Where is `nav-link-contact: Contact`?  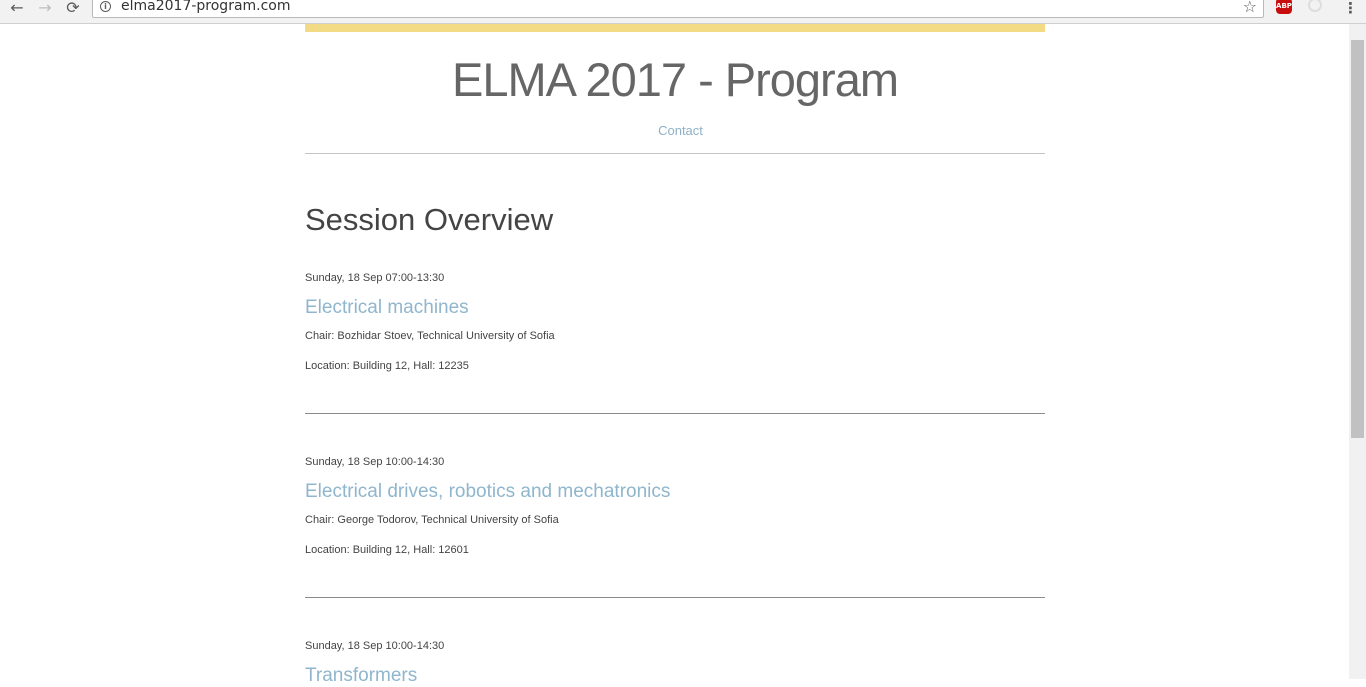 nav-link-contact: Contact is located at coordinates (675, 130).